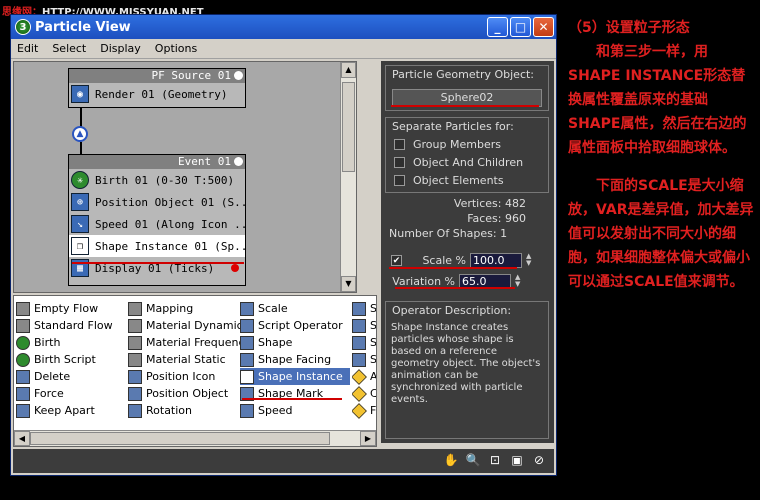 Image resolution: width=760 pixels, height=500 pixels. What do you see at coordinates (359, 410) in the screenshot?
I see `test-icon` at bounding box center [359, 410].